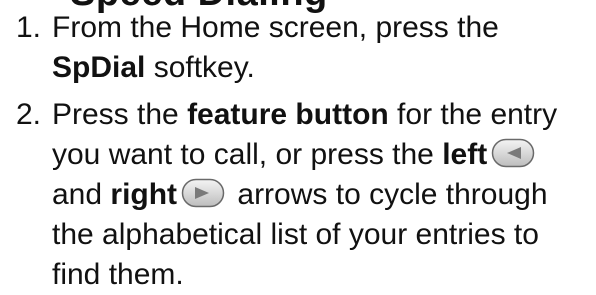  What do you see at coordinates (300, 194) in the screenshot?
I see `step-2-line-3: and right arrows to cycle through` at bounding box center [300, 194].